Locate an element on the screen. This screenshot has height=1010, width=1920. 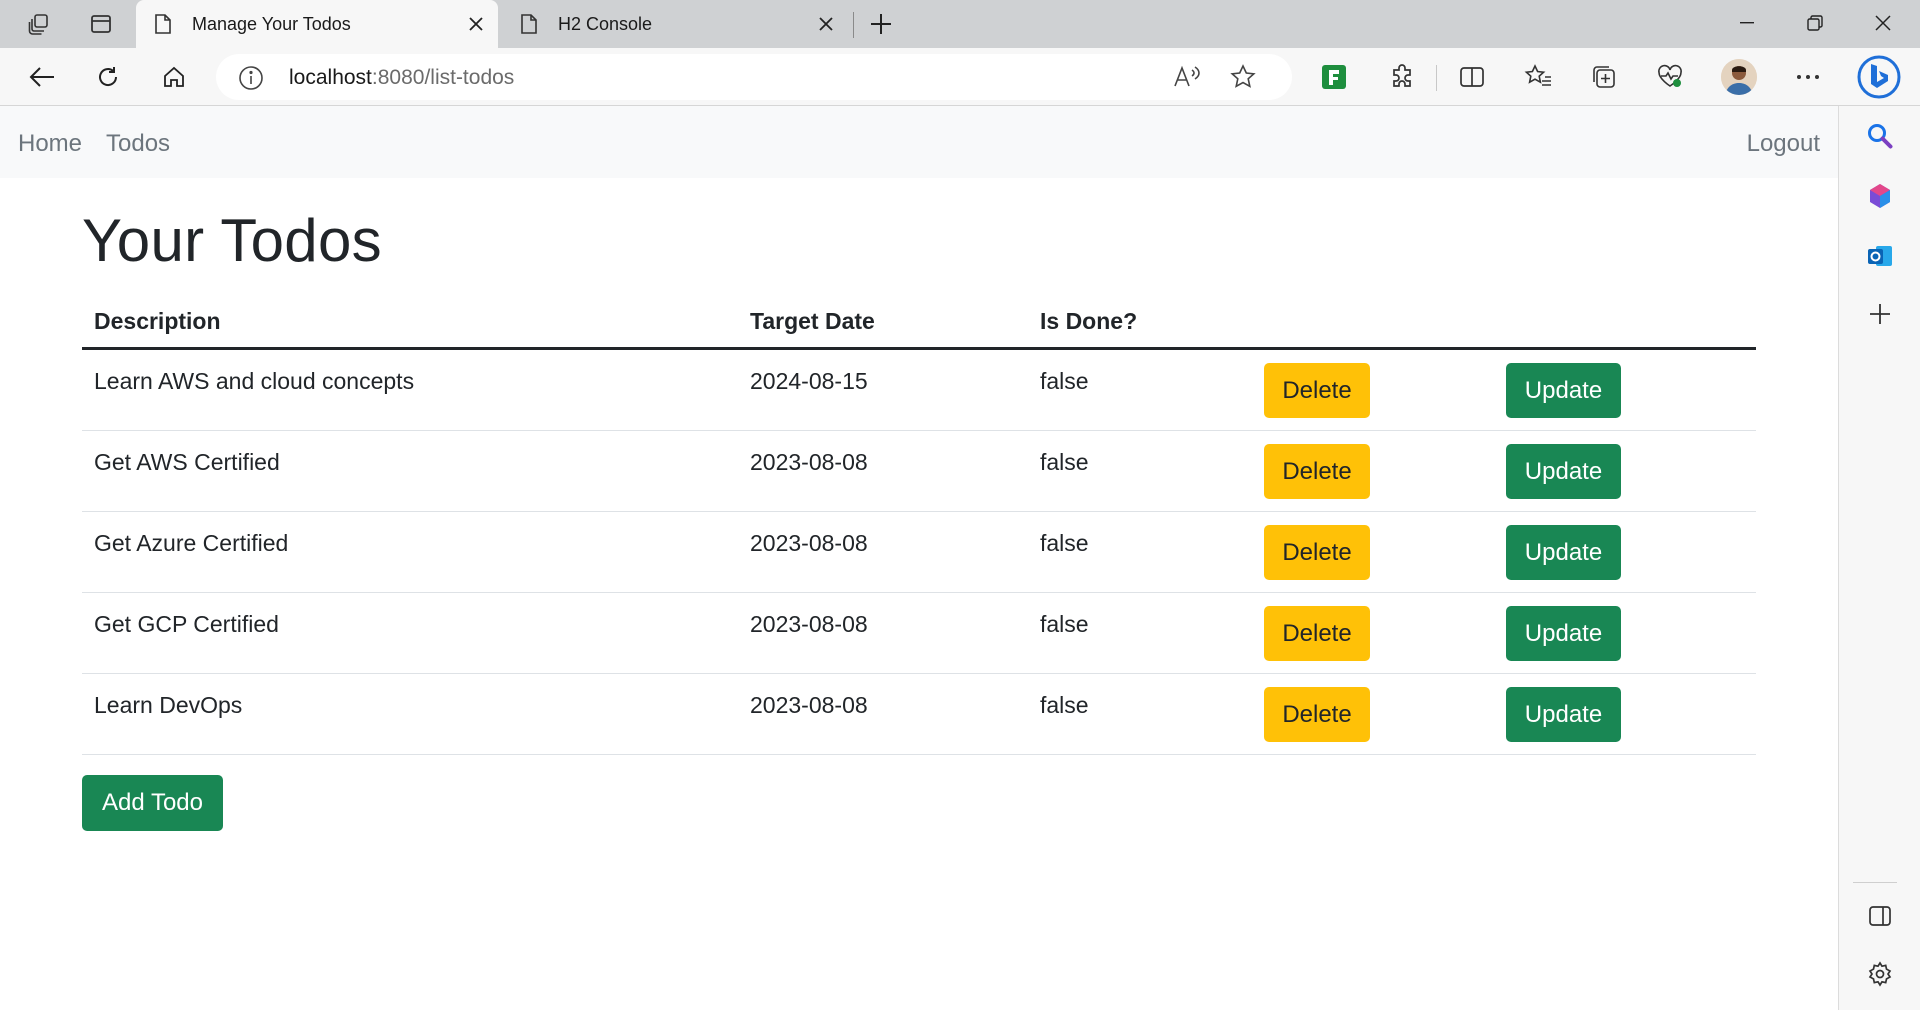
bing-icon is located at coordinates (1879, 77).